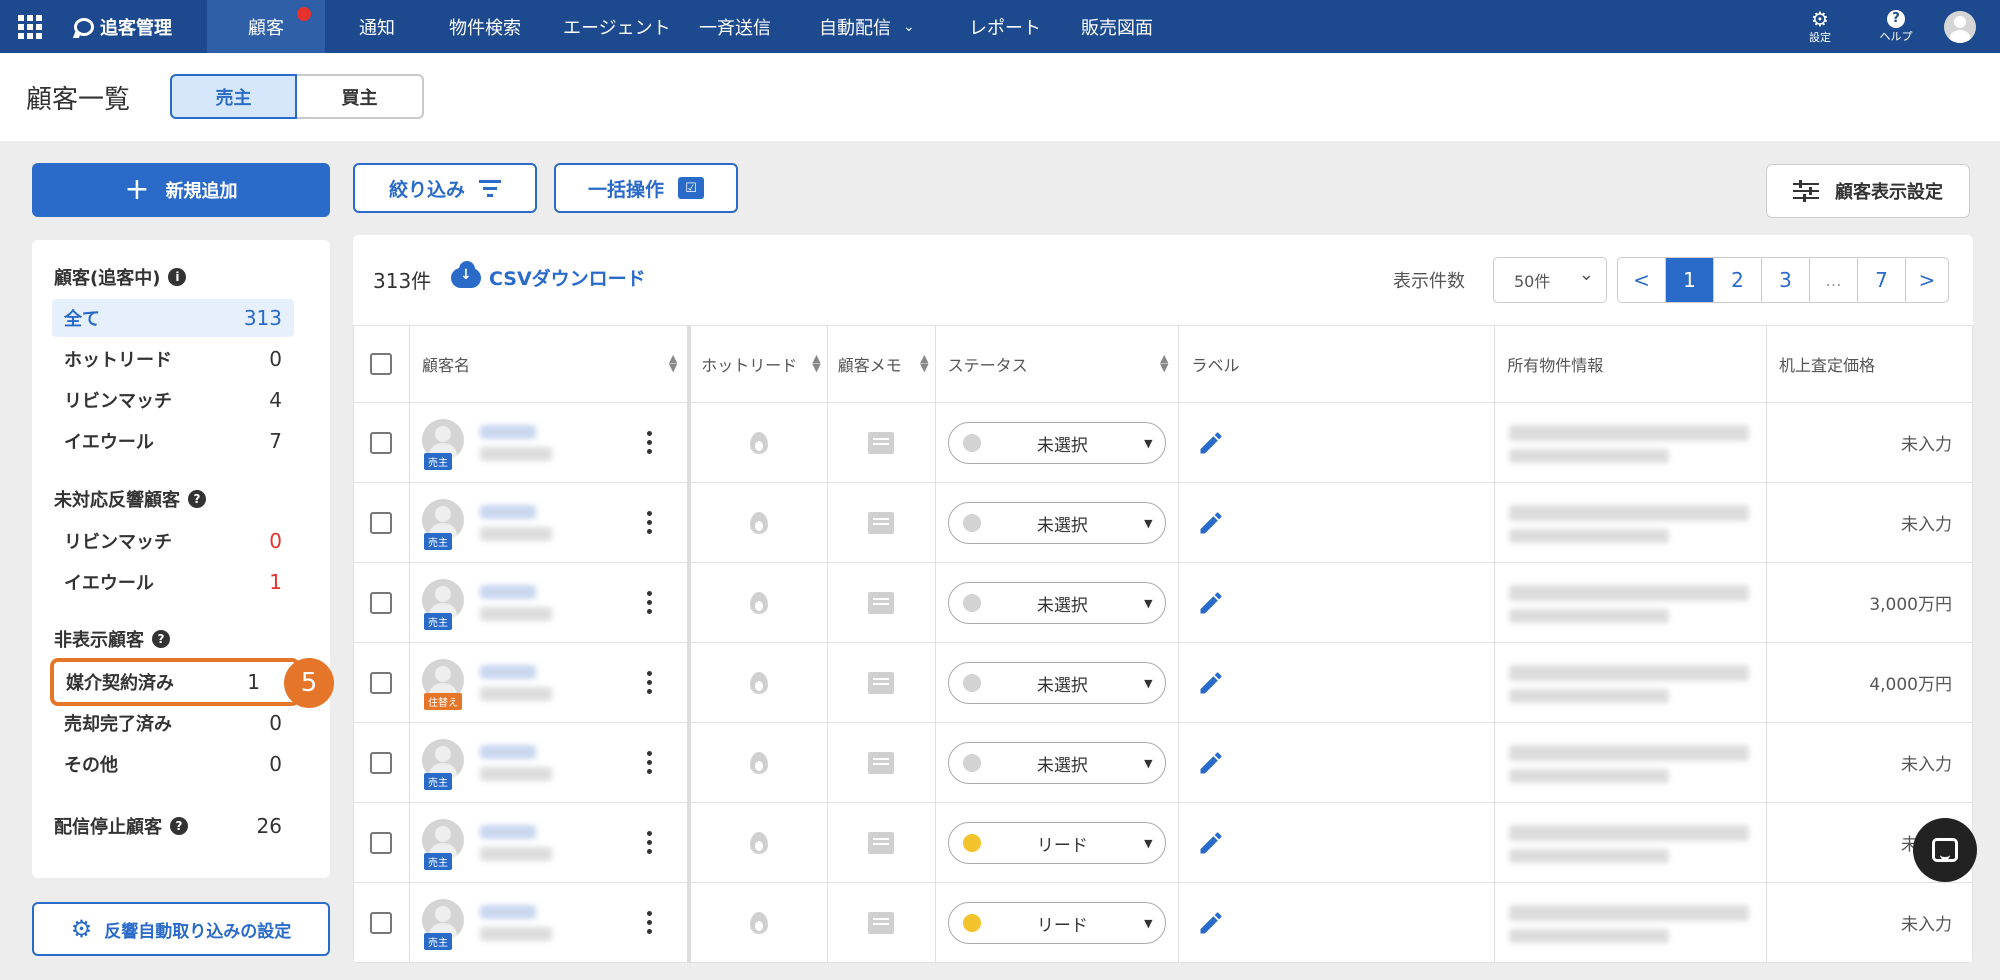 This screenshot has height=980, width=2000. Describe the element at coordinates (173, 764) in the screenshot. I see `sidebar-item-other: その他 0` at that location.